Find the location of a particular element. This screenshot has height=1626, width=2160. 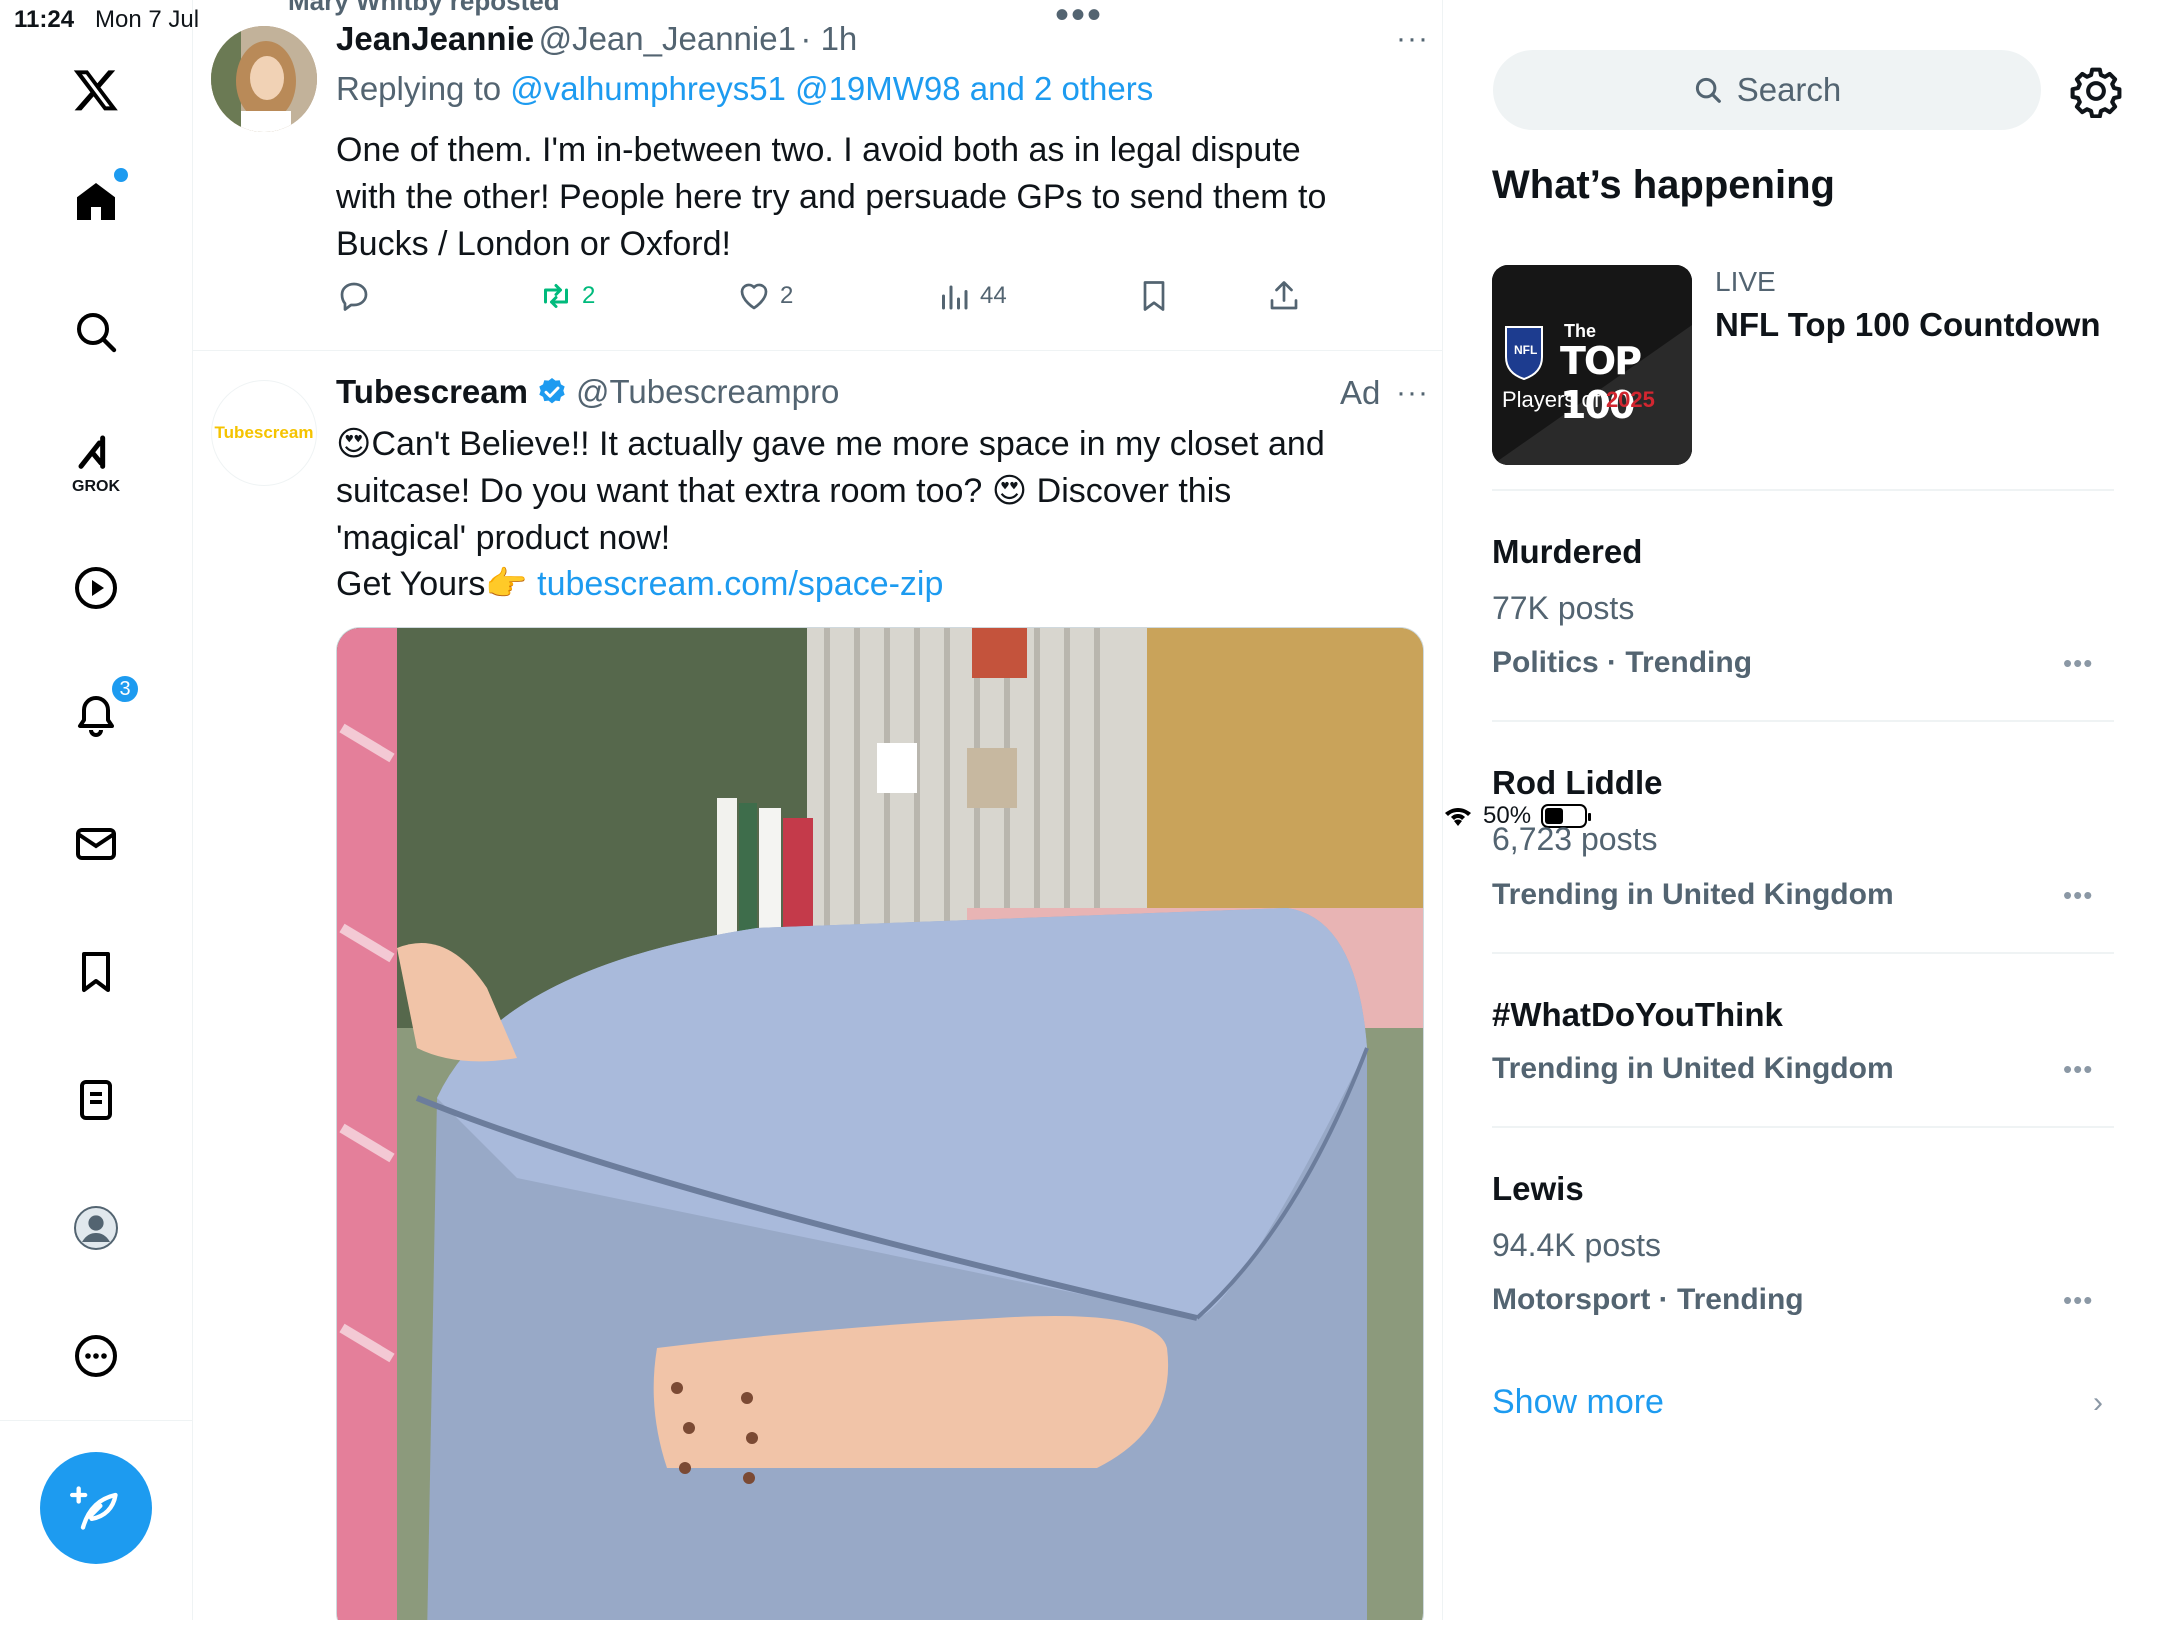

nav-home is located at coordinates (96, 202).